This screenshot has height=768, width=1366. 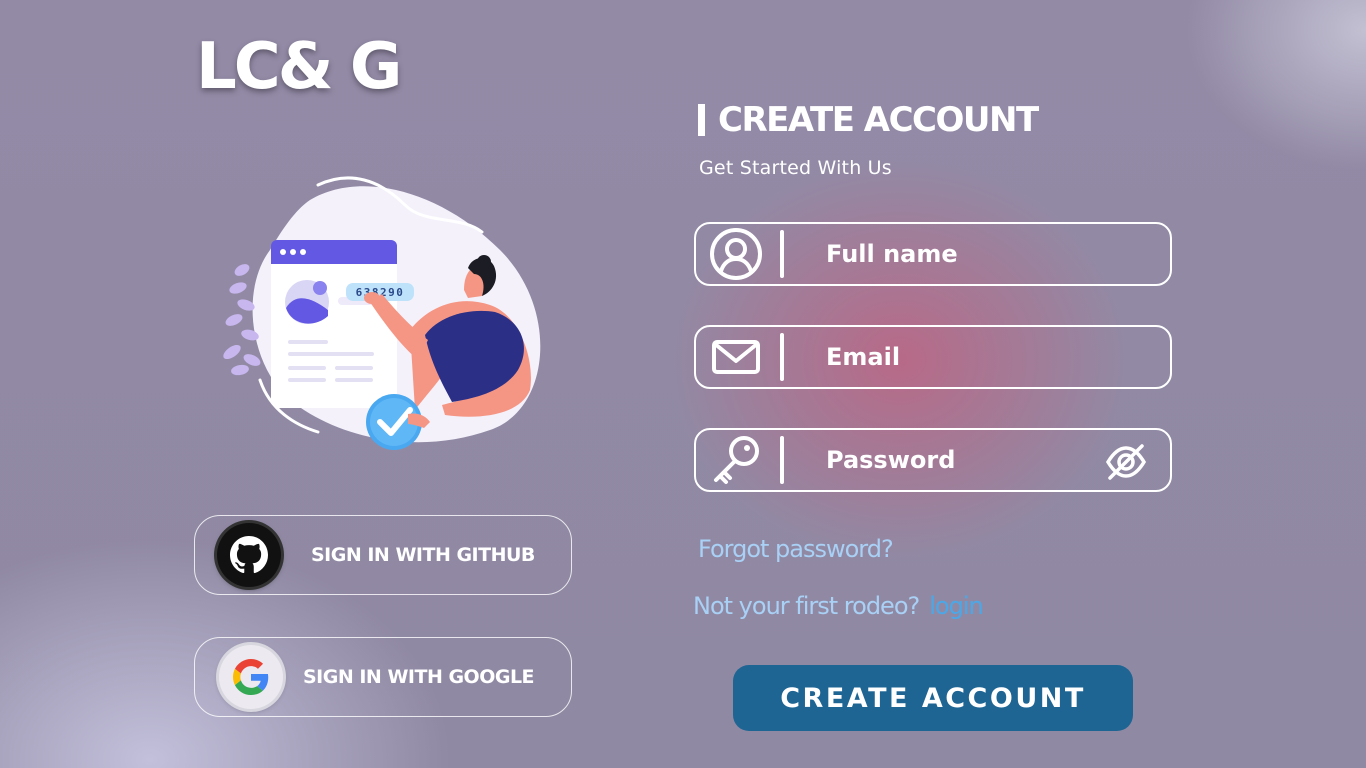 I want to click on github-signin-label: SIGN IN WITH GITHUB, so click(x=423, y=555).